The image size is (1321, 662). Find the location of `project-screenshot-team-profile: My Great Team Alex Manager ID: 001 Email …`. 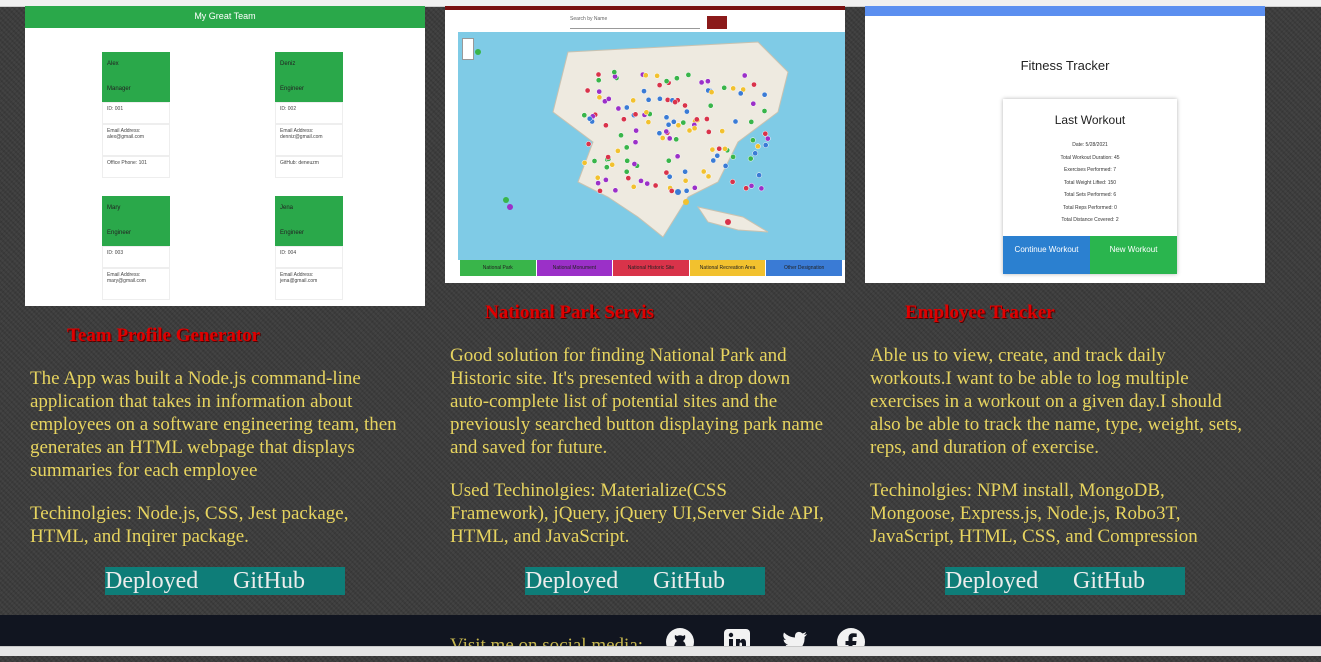

project-screenshot-team-profile: My Great Team Alex Manager ID: 001 Email … is located at coordinates (225, 156).